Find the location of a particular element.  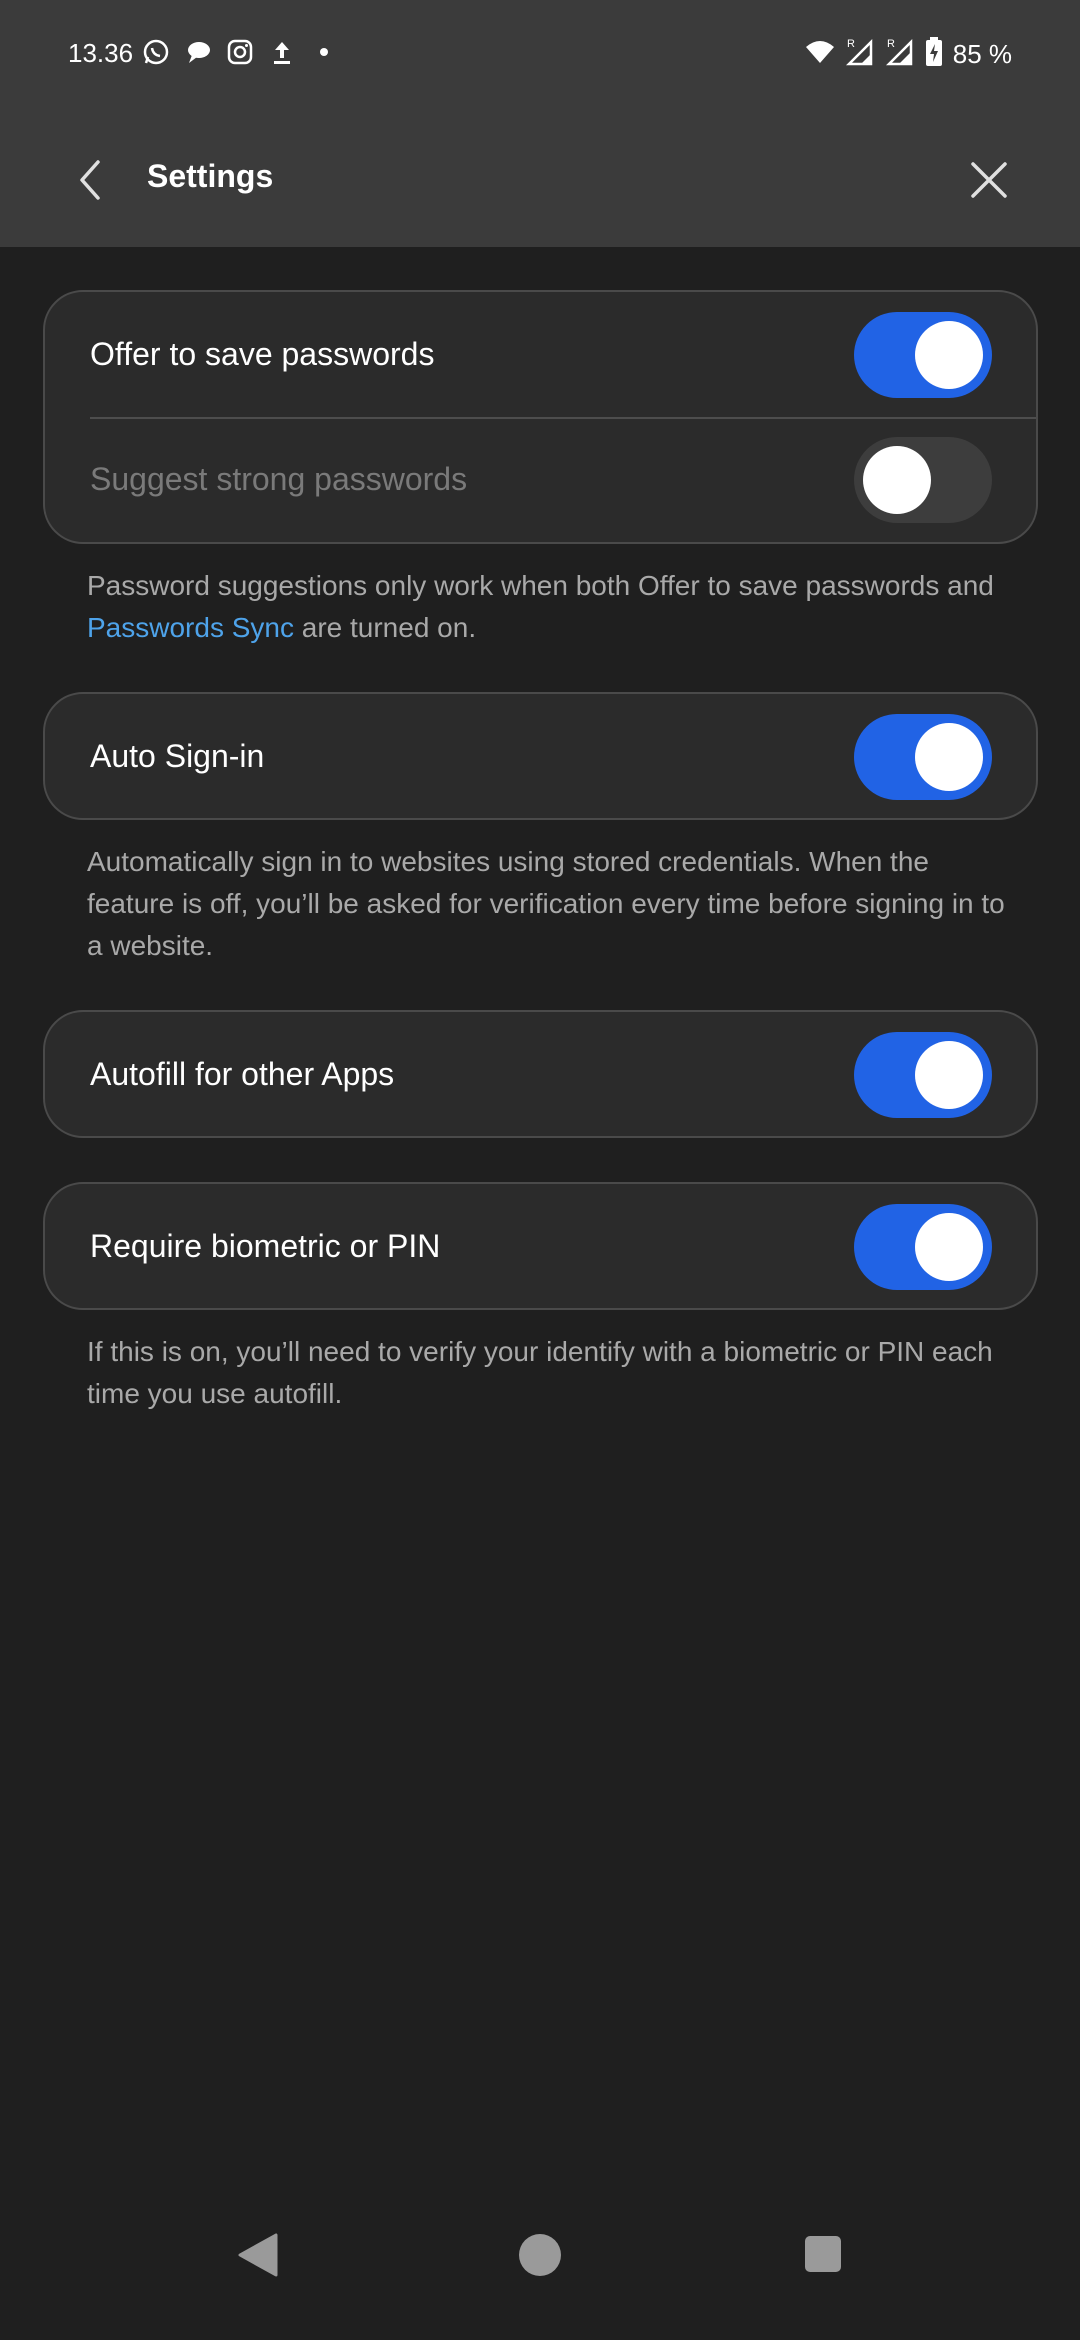

wifi-icon is located at coordinates (820, 54).